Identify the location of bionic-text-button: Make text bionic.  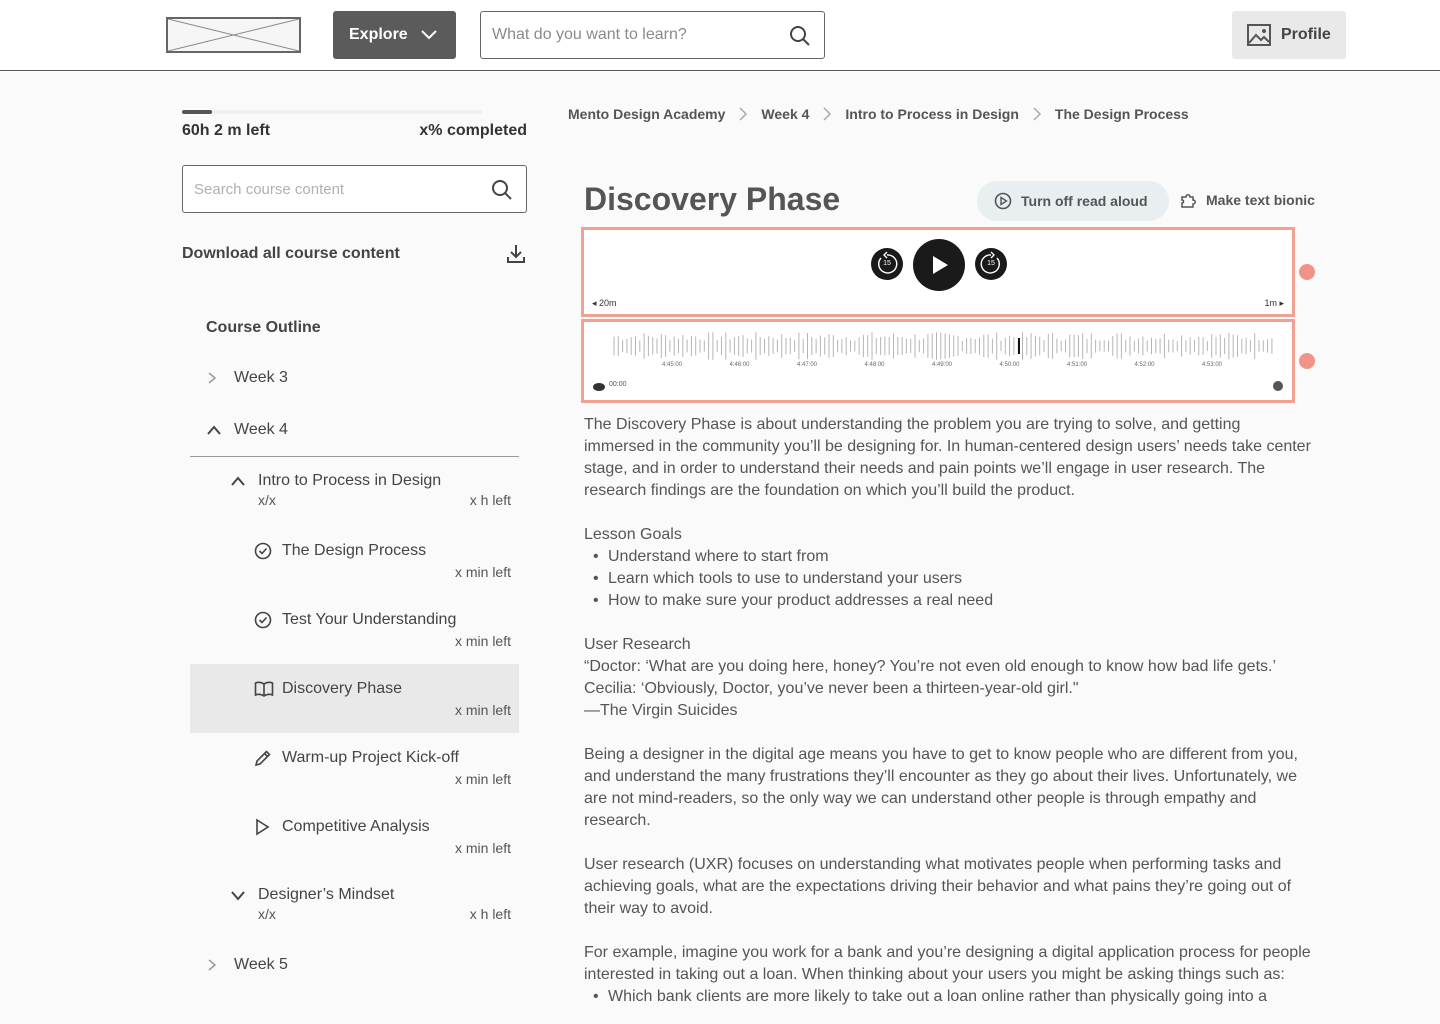
(1247, 200).